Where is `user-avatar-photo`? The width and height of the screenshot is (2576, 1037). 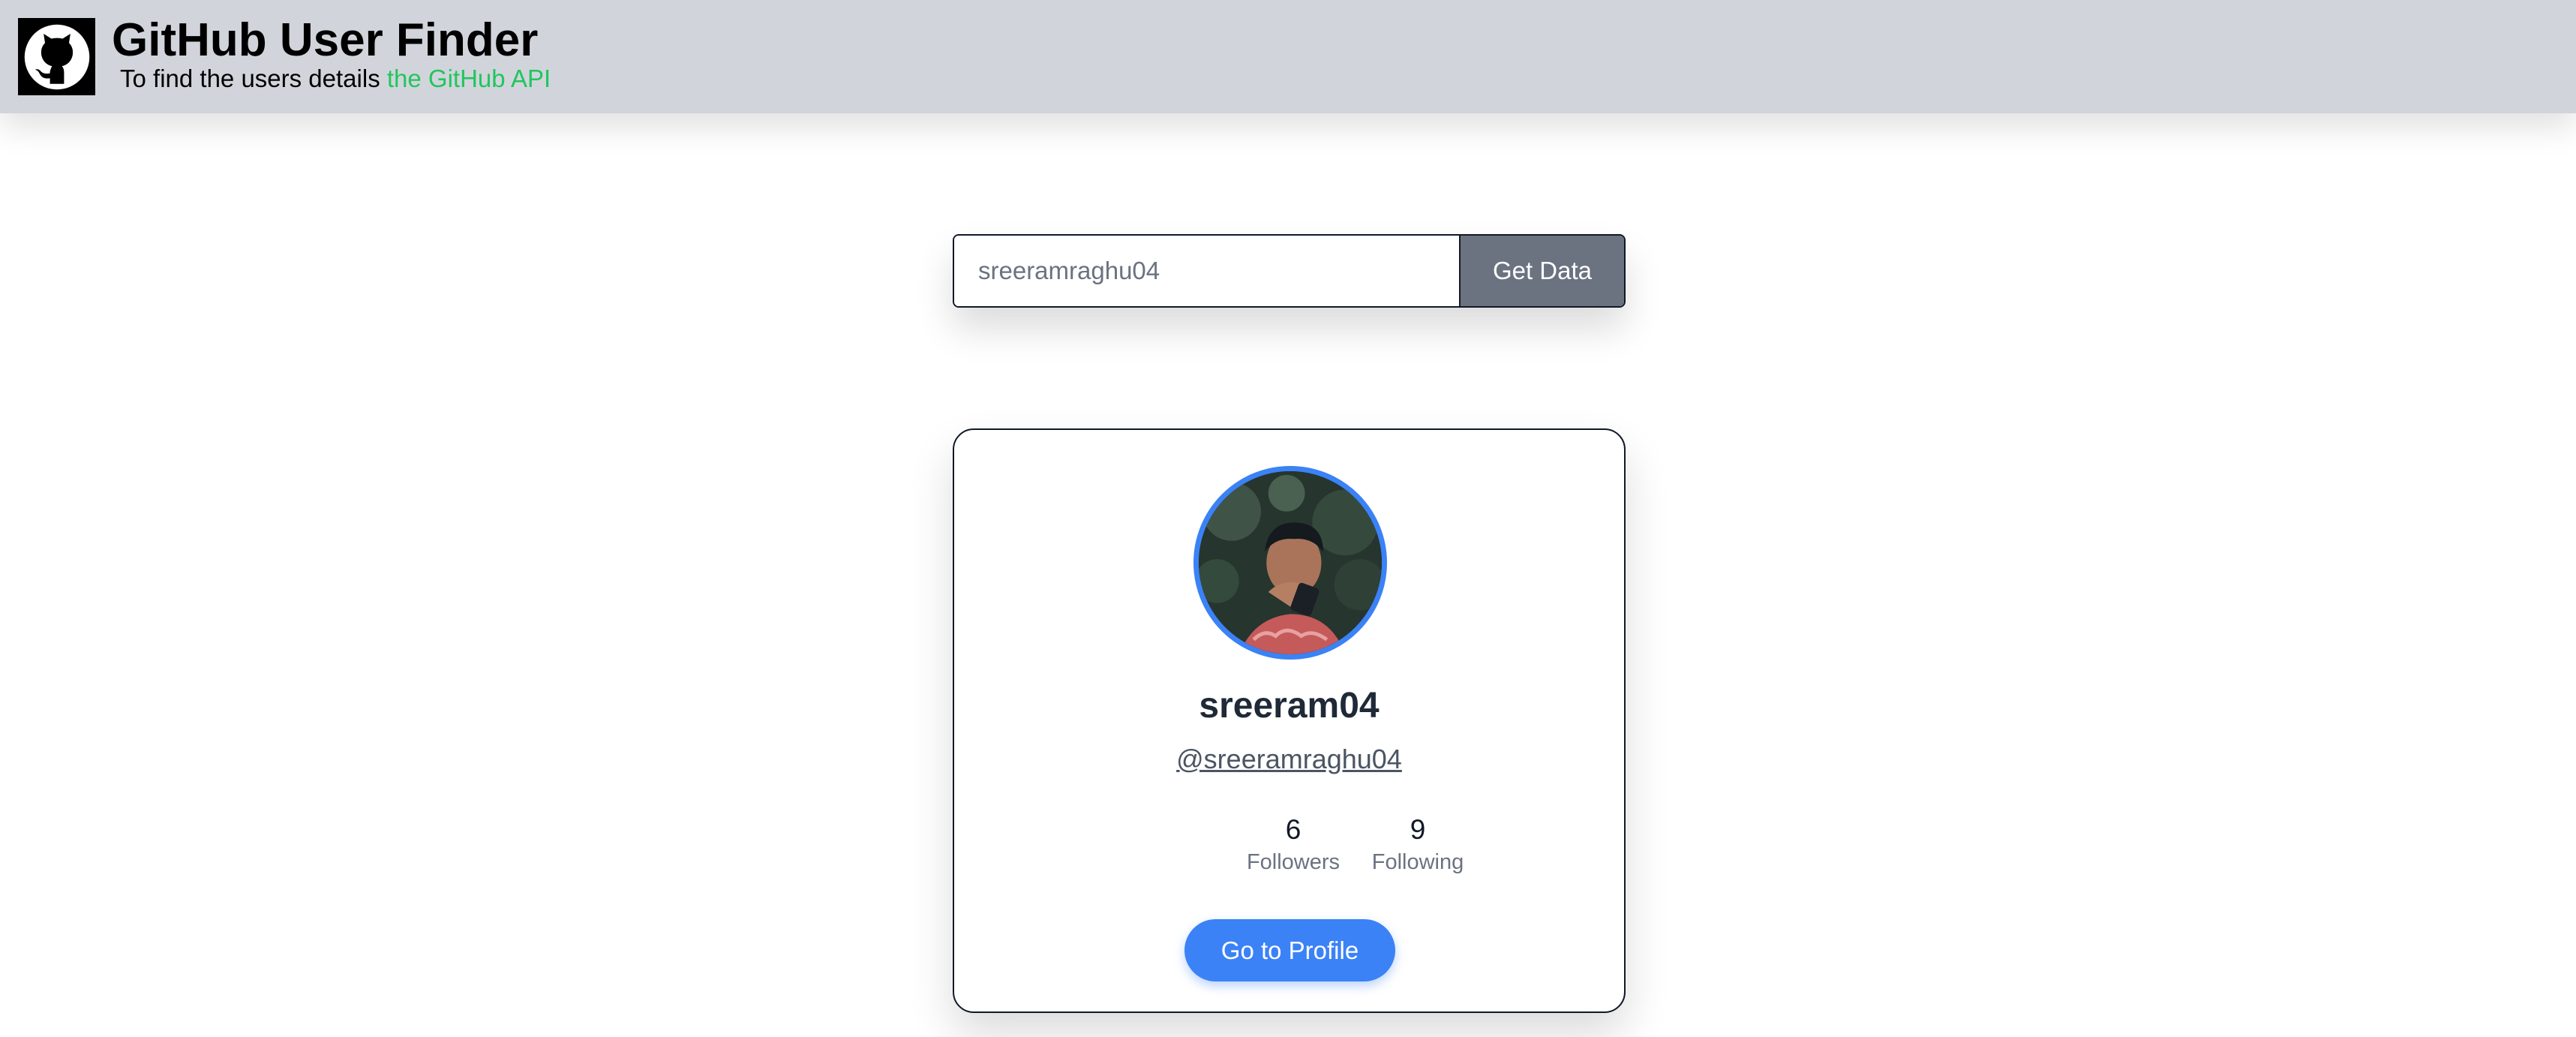 user-avatar-photo is located at coordinates (1290, 562).